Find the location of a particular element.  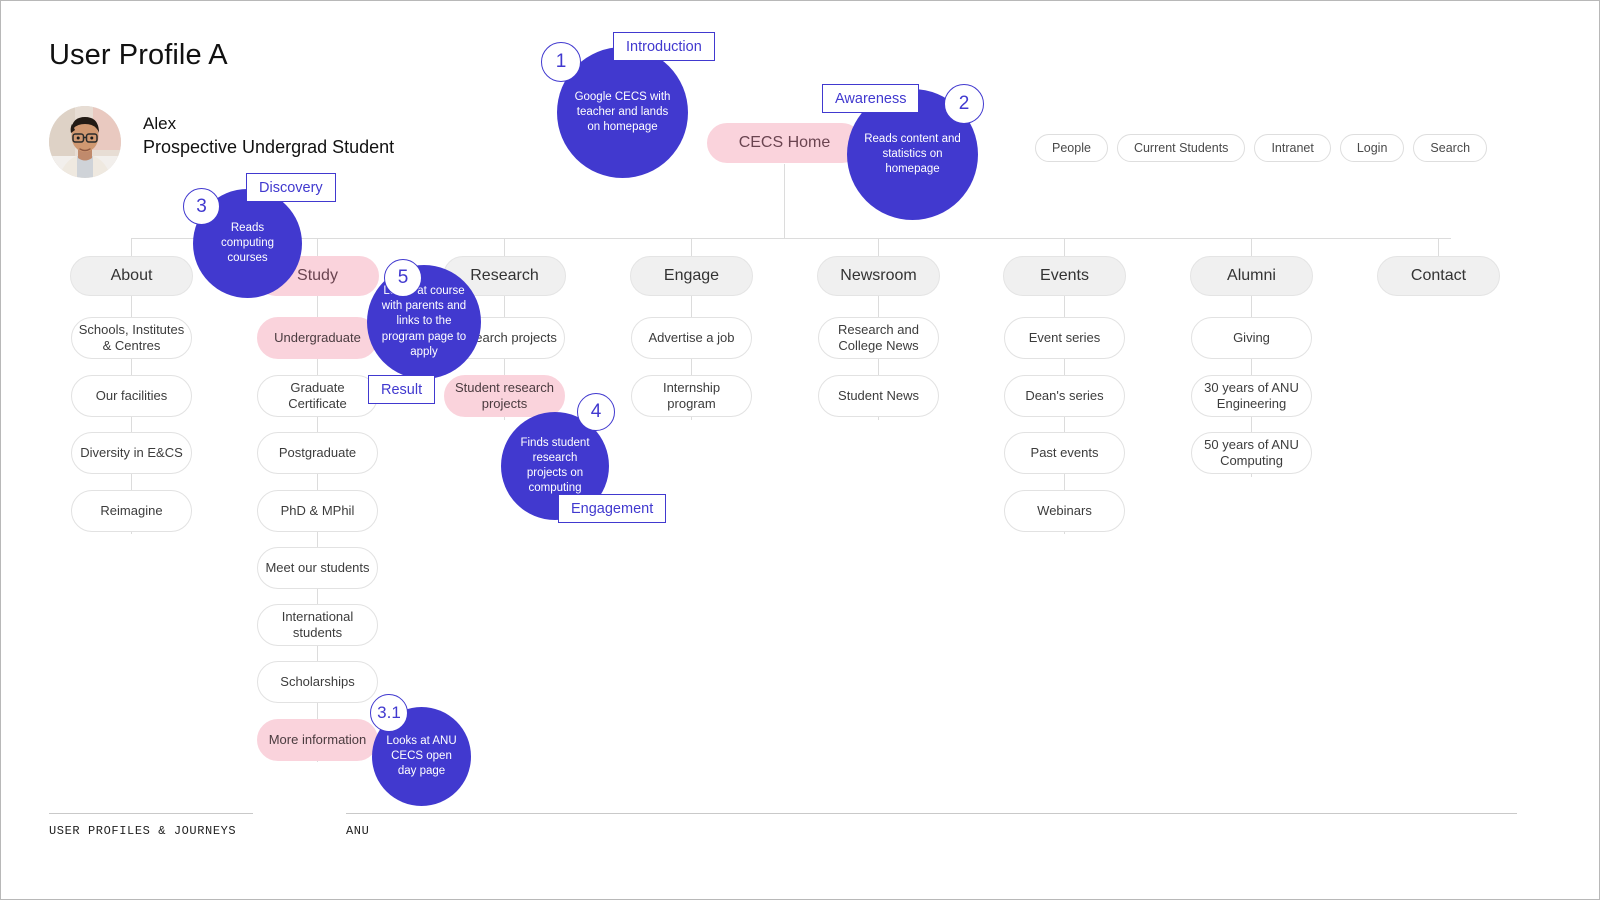

connector-bus-alumni is located at coordinates (1251, 248).